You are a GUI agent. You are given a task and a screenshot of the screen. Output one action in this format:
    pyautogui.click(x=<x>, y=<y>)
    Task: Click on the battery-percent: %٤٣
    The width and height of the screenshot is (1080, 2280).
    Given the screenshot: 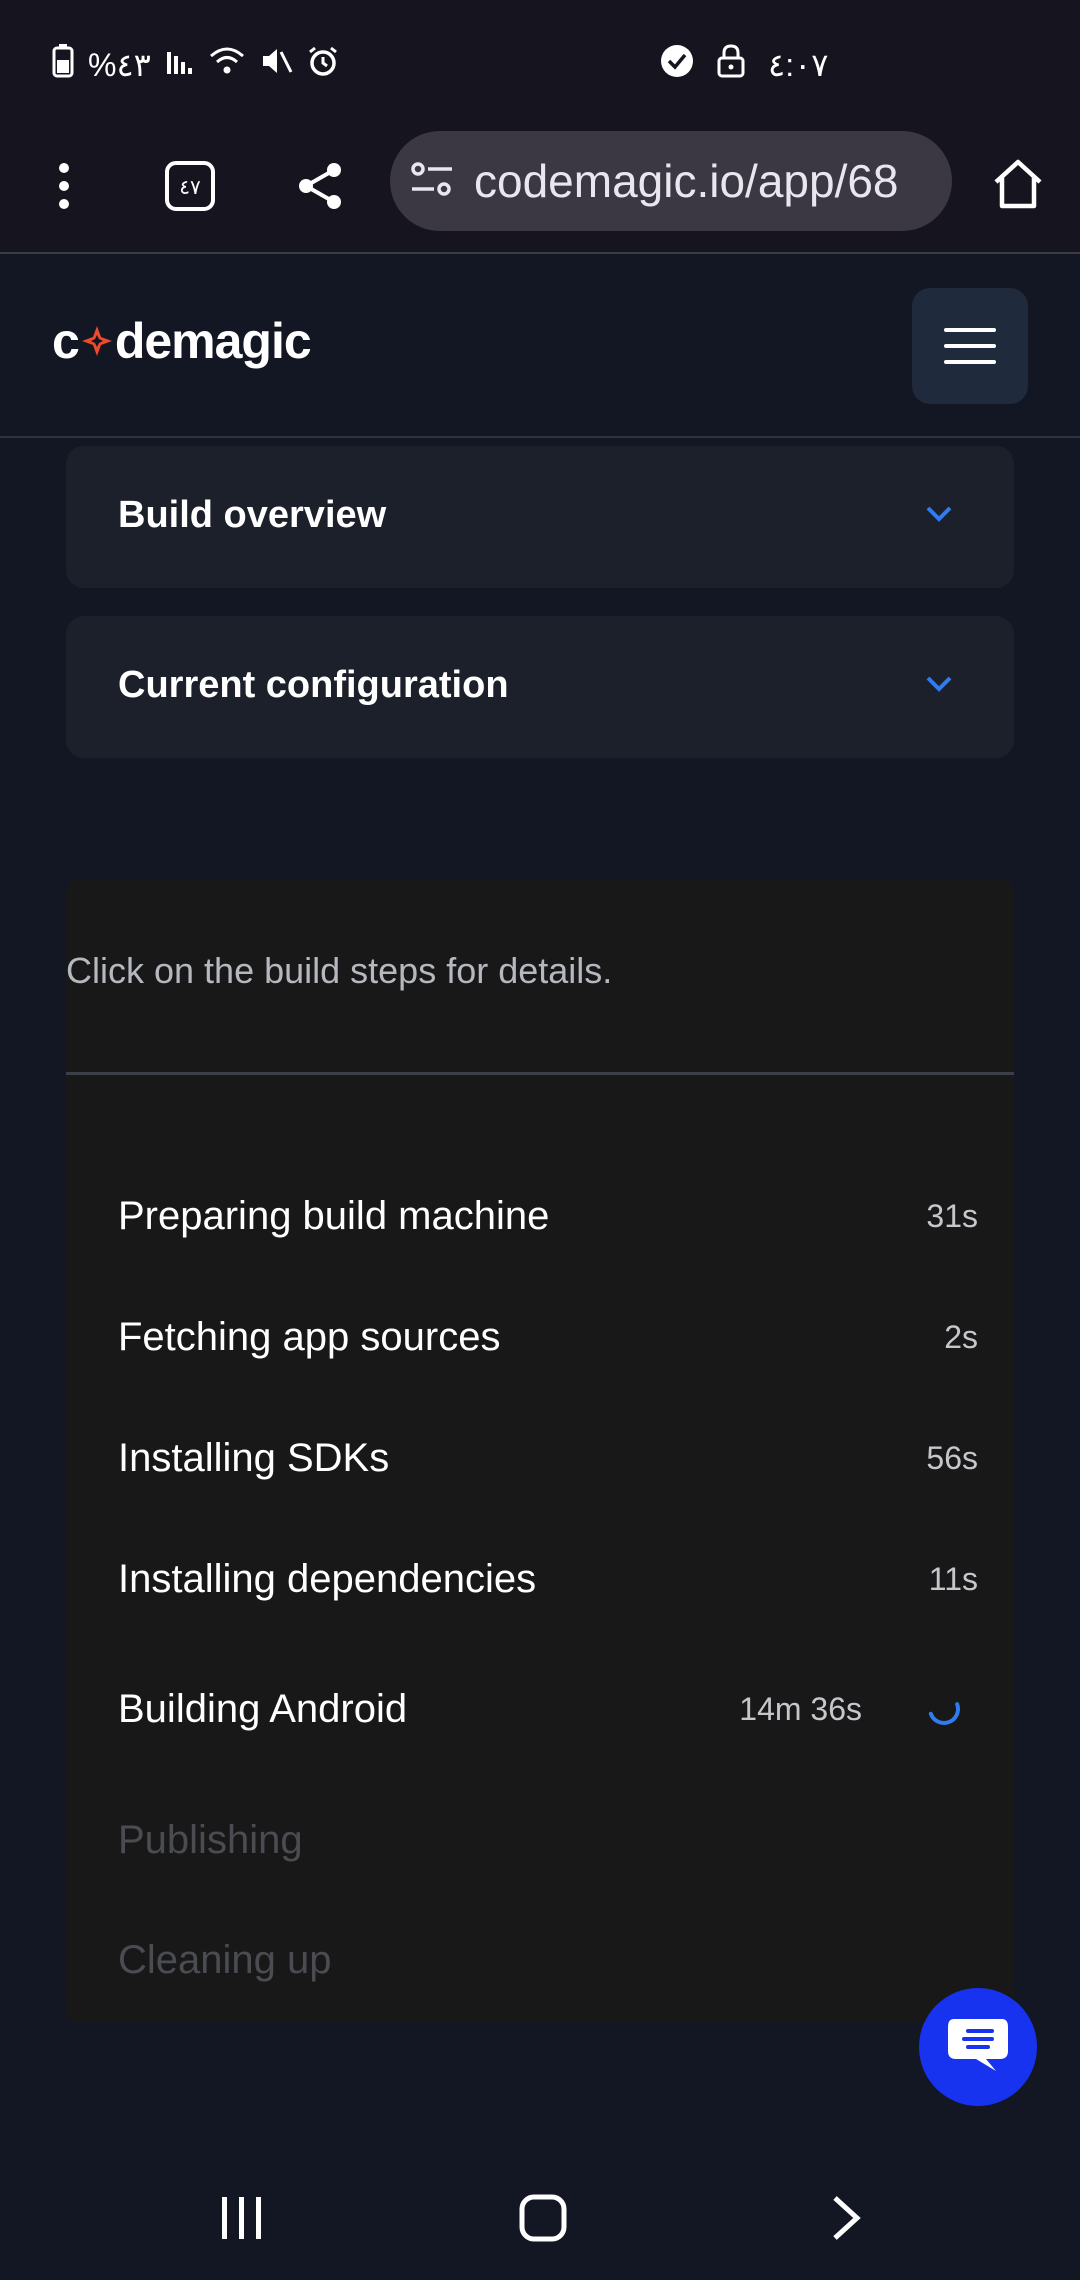 What is the action you would take?
    pyautogui.click(x=119, y=65)
    